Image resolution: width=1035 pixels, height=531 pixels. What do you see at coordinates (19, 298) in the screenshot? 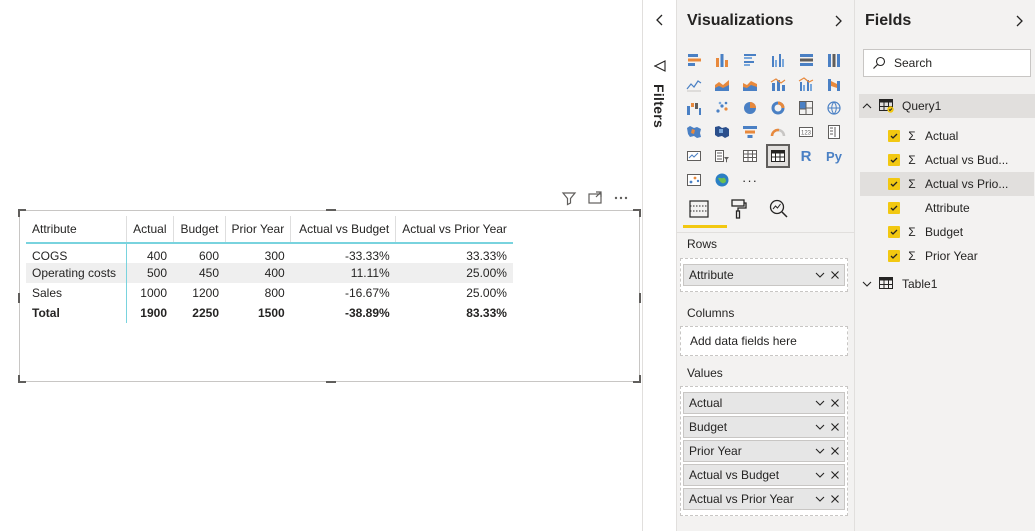
I see `resize-handle-ml` at bounding box center [19, 298].